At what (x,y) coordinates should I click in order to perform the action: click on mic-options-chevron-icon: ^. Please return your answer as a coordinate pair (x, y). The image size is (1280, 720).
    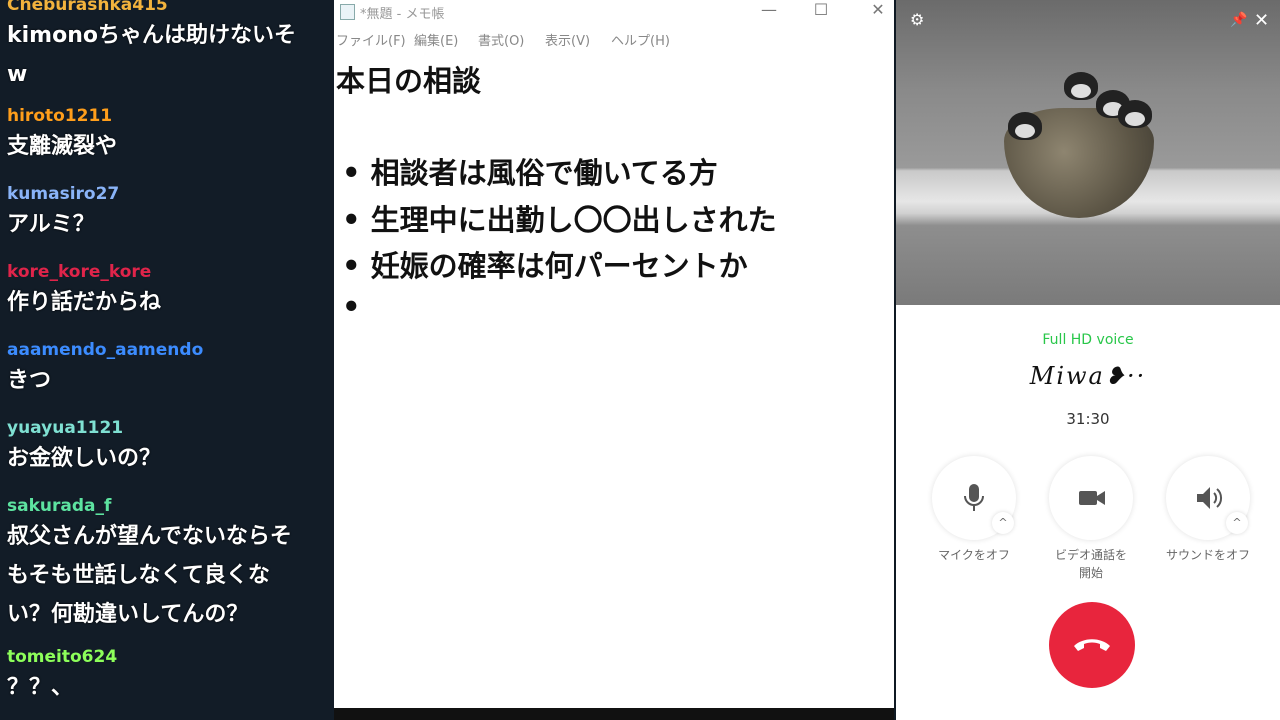
    Looking at the image, I should click on (1003, 523).